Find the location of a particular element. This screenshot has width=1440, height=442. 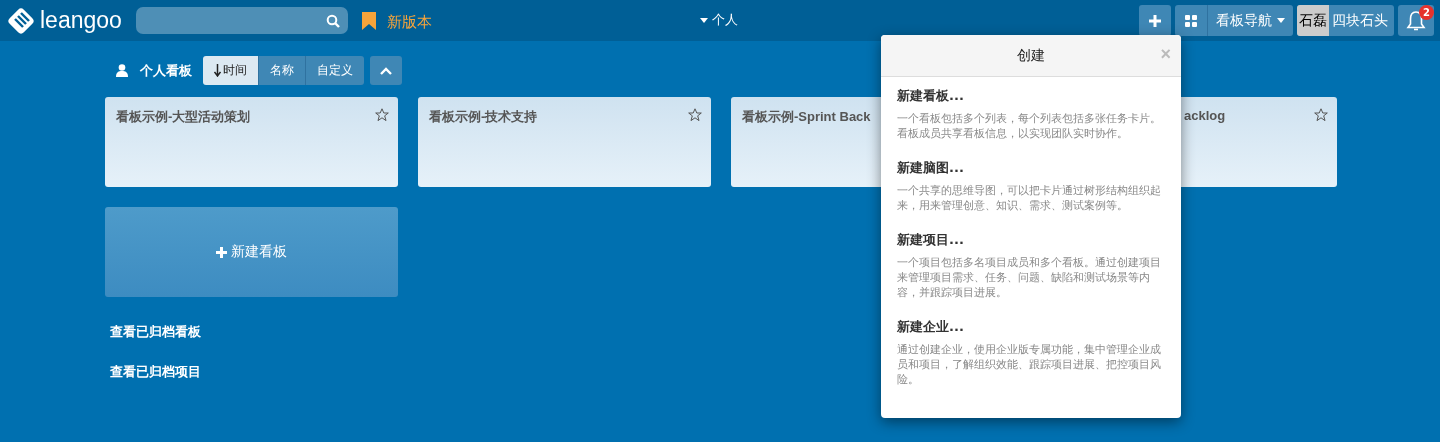

user-menu-button: 石磊 四块石头 is located at coordinates (1345, 20).